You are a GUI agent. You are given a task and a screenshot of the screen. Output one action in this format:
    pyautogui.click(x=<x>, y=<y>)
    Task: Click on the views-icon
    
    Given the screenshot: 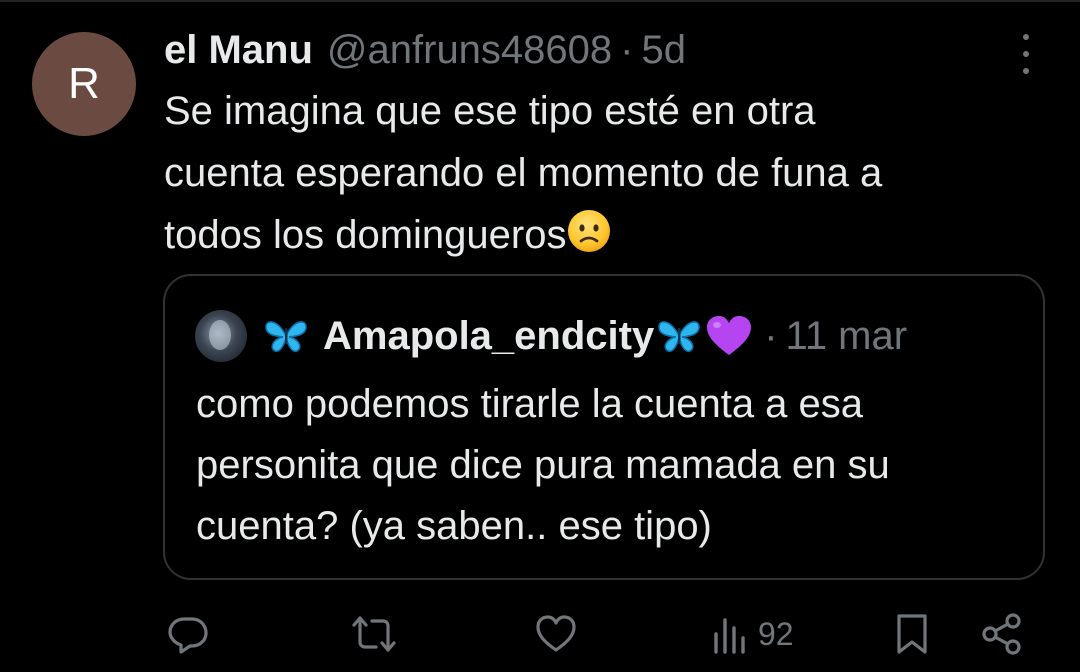 What is the action you would take?
    pyautogui.click(x=729, y=636)
    